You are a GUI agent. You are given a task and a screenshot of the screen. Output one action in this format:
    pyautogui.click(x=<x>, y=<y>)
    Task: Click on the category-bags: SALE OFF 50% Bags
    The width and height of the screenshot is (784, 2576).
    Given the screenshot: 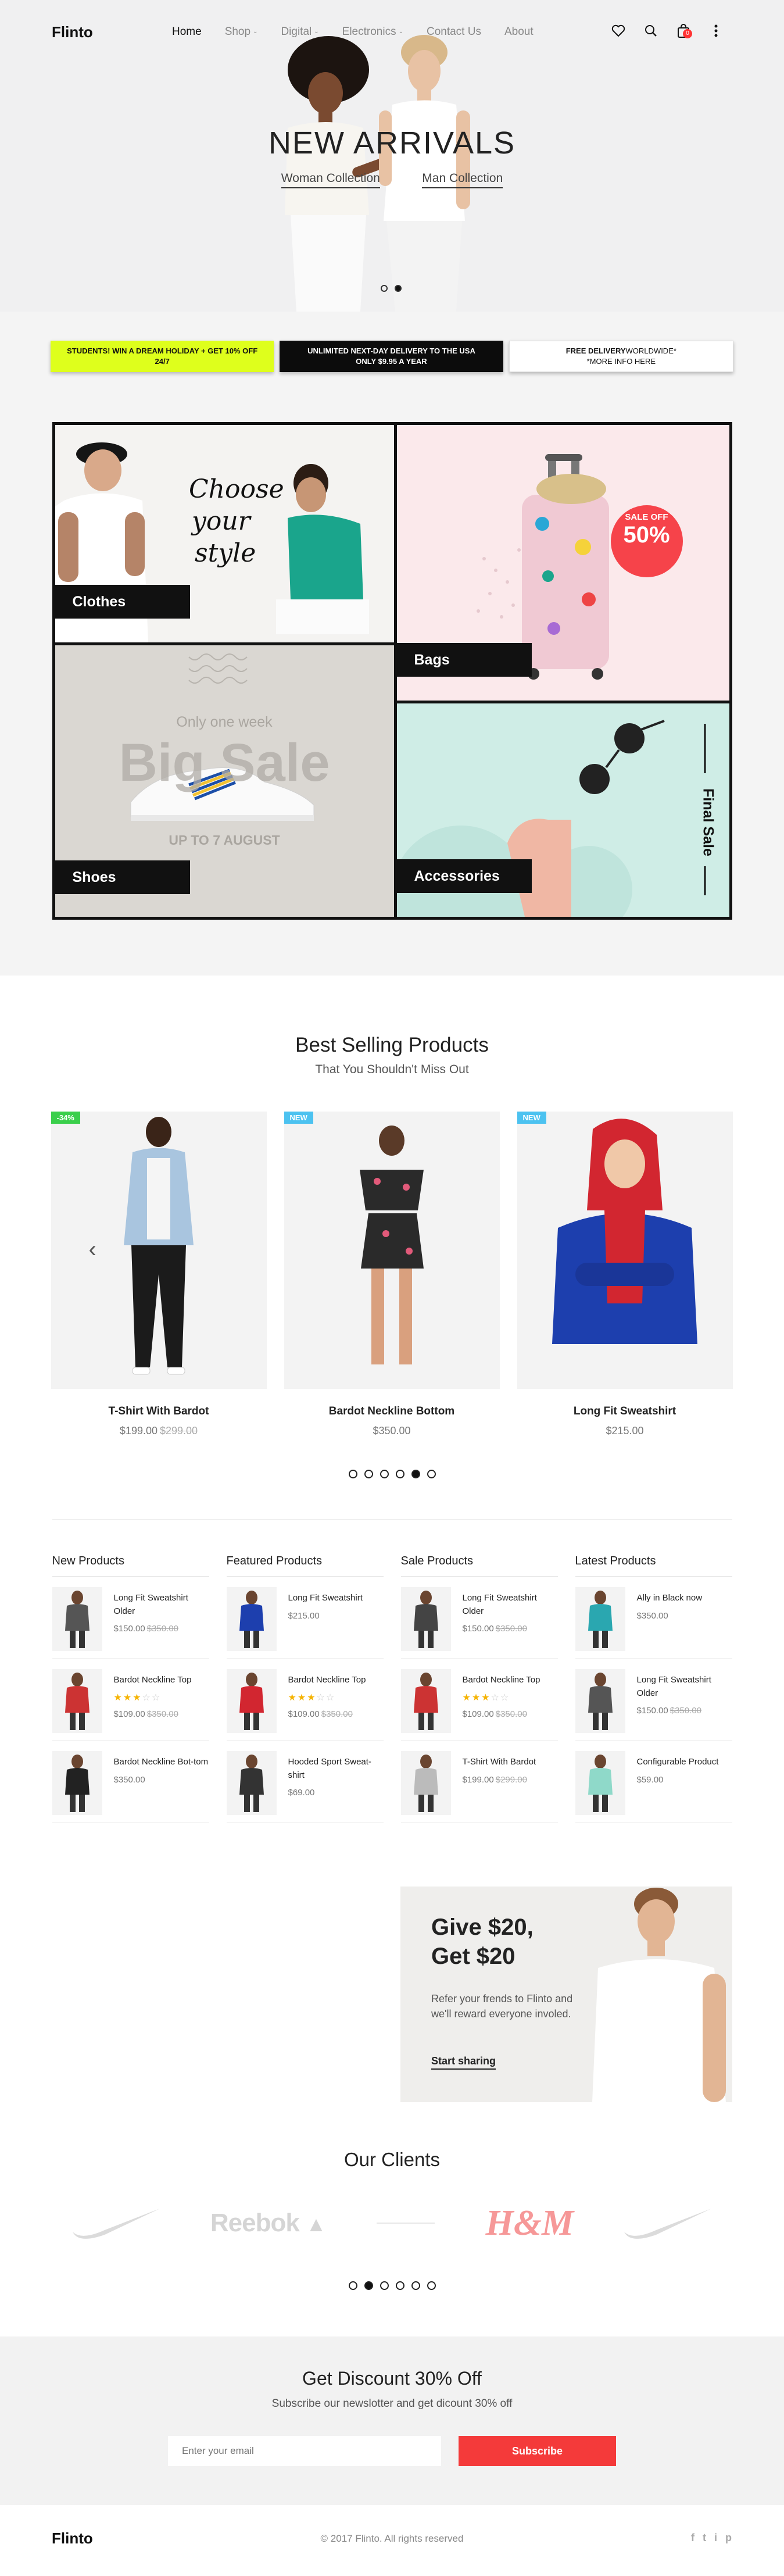 What is the action you would take?
    pyautogui.click(x=562, y=563)
    